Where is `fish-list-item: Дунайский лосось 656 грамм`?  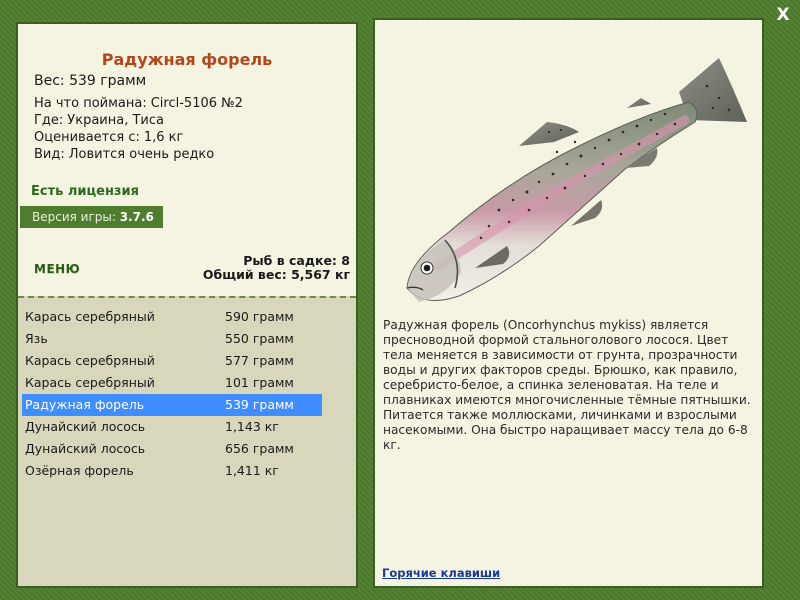 fish-list-item: Дунайский лосось 656 грамм is located at coordinates (172, 449).